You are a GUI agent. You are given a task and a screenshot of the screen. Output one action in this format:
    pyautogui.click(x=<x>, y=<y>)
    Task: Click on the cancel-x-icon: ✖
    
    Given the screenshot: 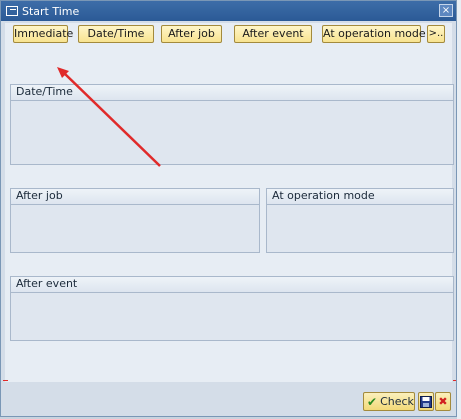 What is the action you would take?
    pyautogui.click(x=443, y=401)
    